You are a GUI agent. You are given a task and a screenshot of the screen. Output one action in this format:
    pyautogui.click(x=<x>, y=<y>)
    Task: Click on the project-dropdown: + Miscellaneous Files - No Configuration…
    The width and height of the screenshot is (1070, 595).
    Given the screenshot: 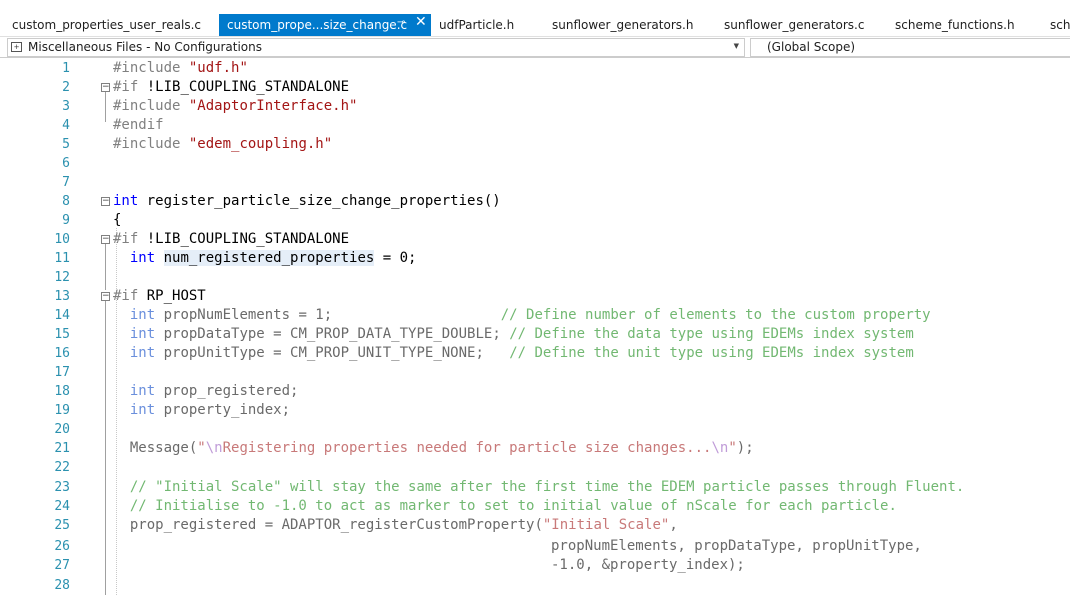 What is the action you would take?
    pyautogui.click(x=376, y=47)
    